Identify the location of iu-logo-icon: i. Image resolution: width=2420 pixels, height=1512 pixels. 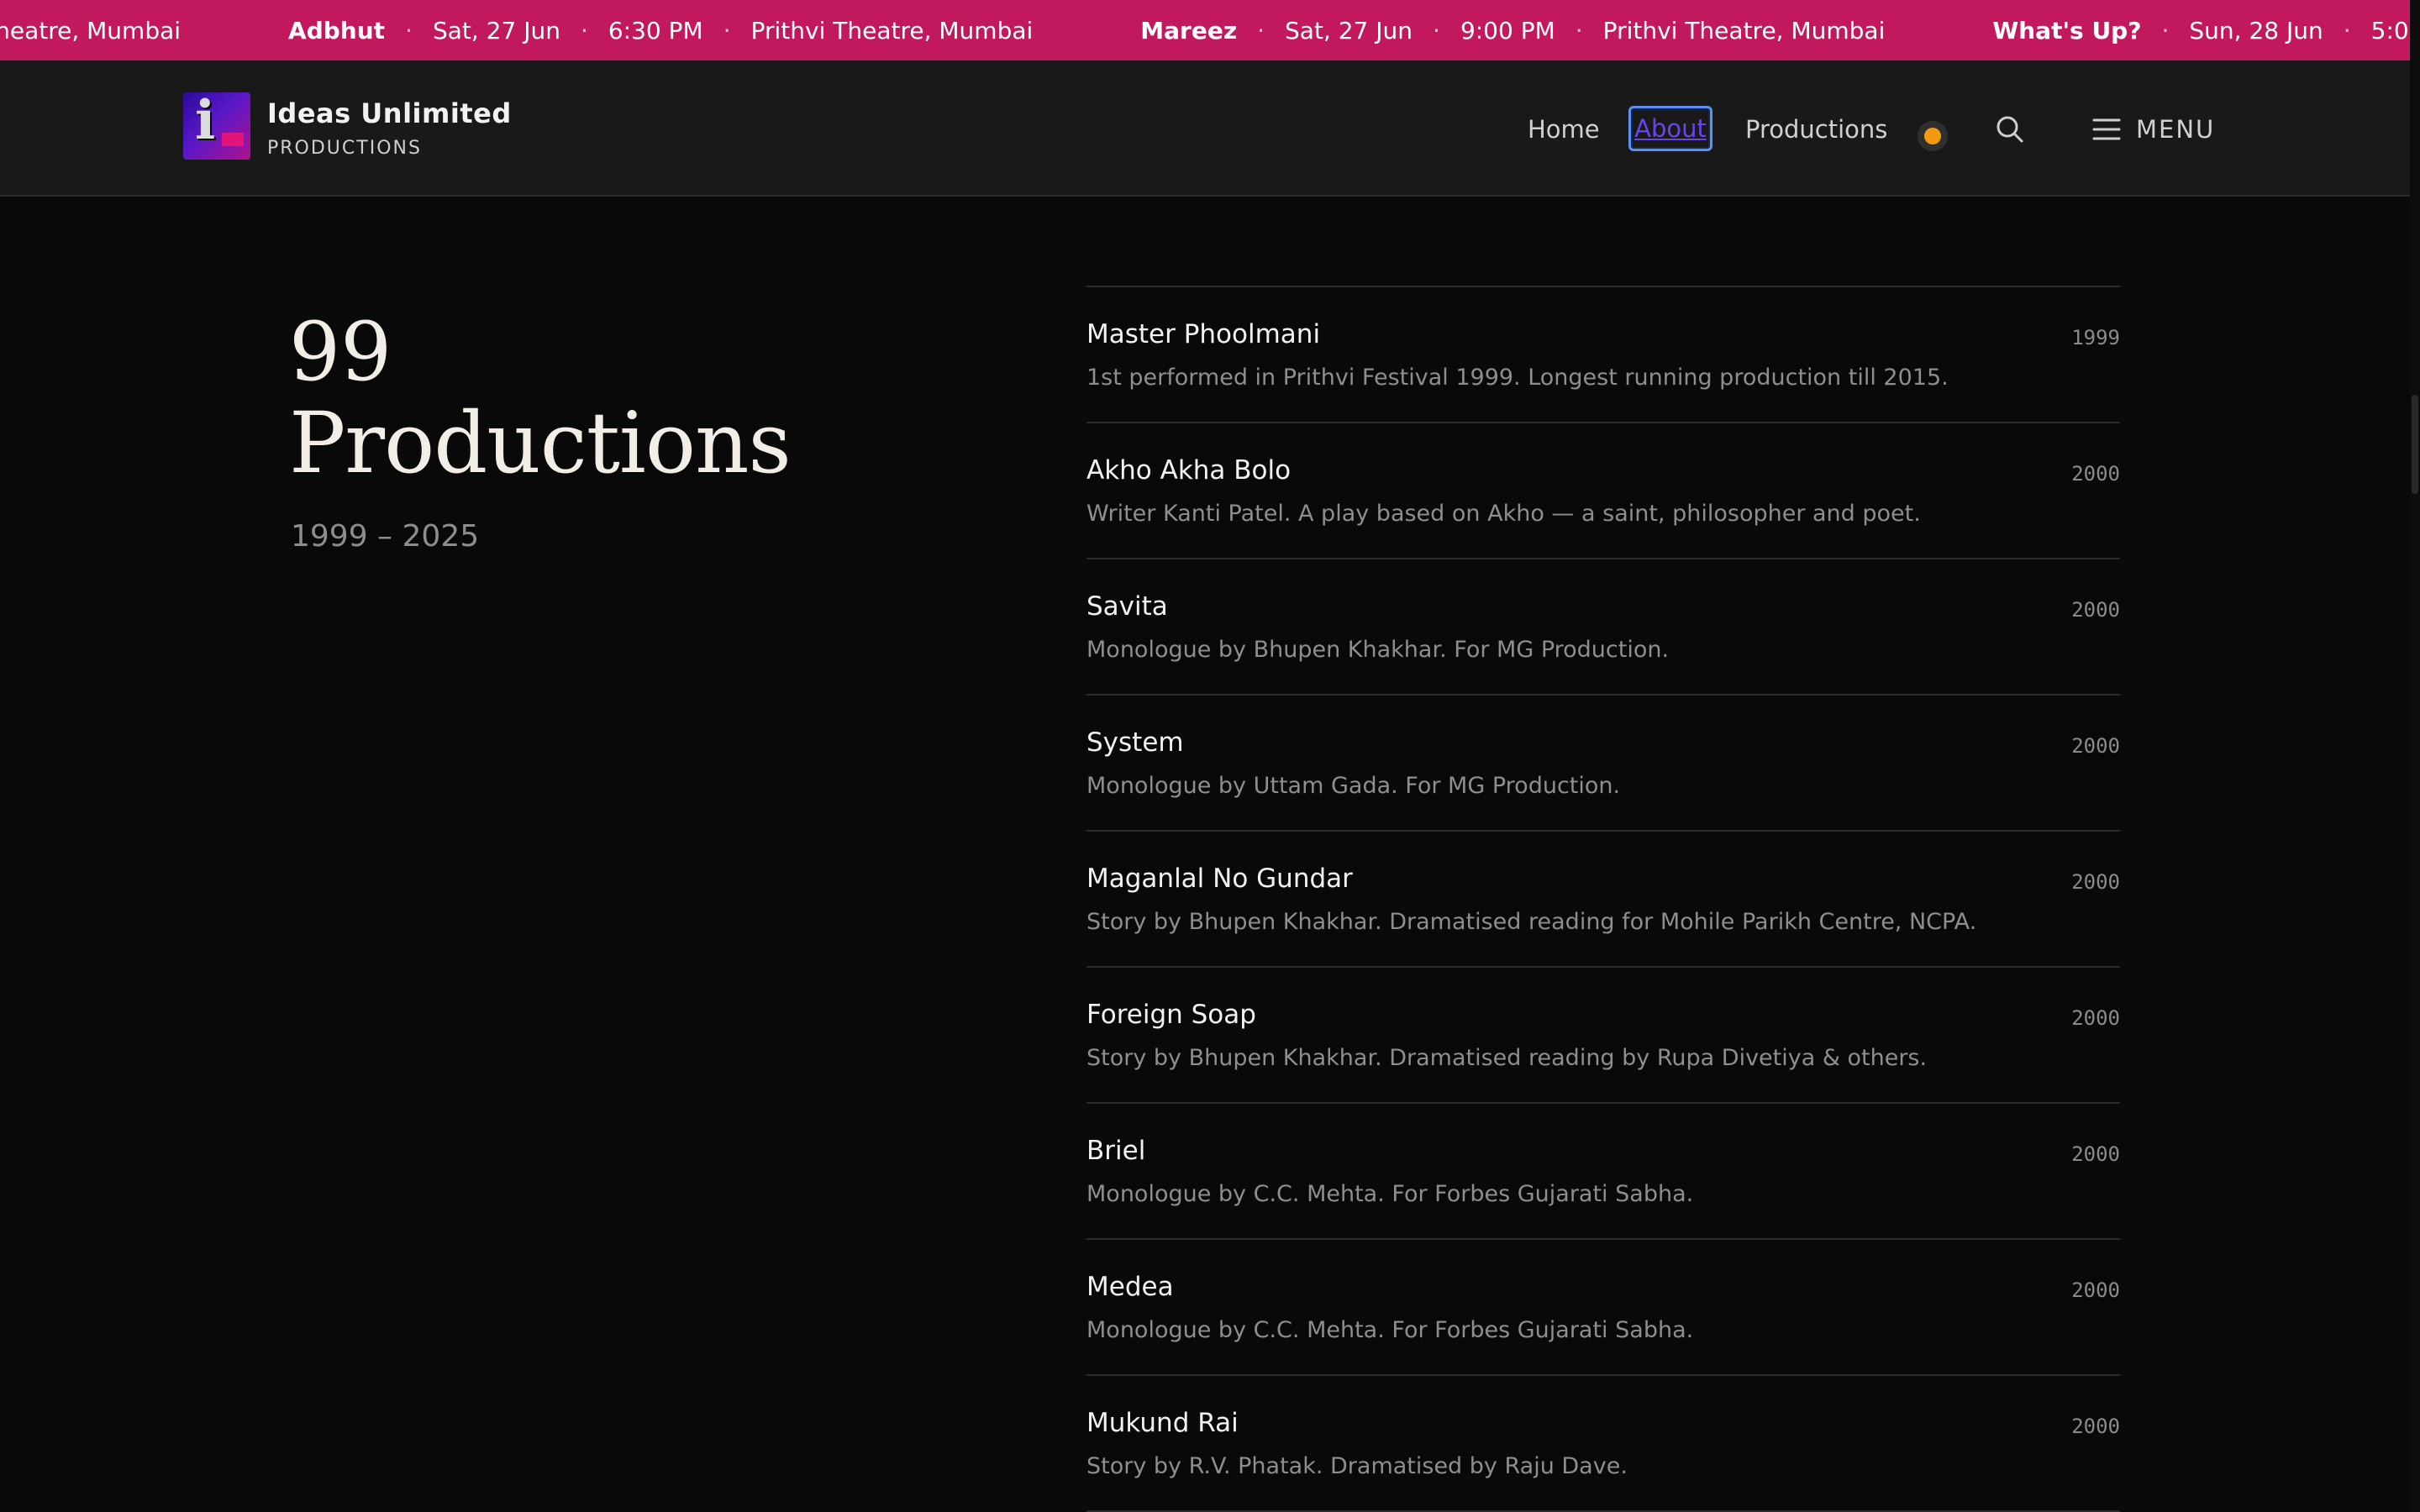
(217, 126).